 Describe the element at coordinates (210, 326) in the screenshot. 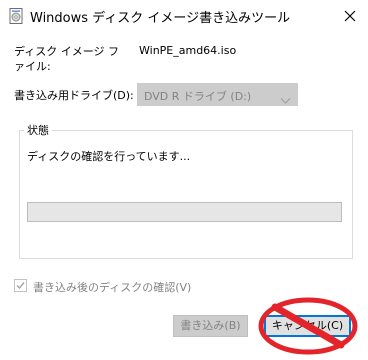

I see `write-button: 書き込み(B)` at that location.